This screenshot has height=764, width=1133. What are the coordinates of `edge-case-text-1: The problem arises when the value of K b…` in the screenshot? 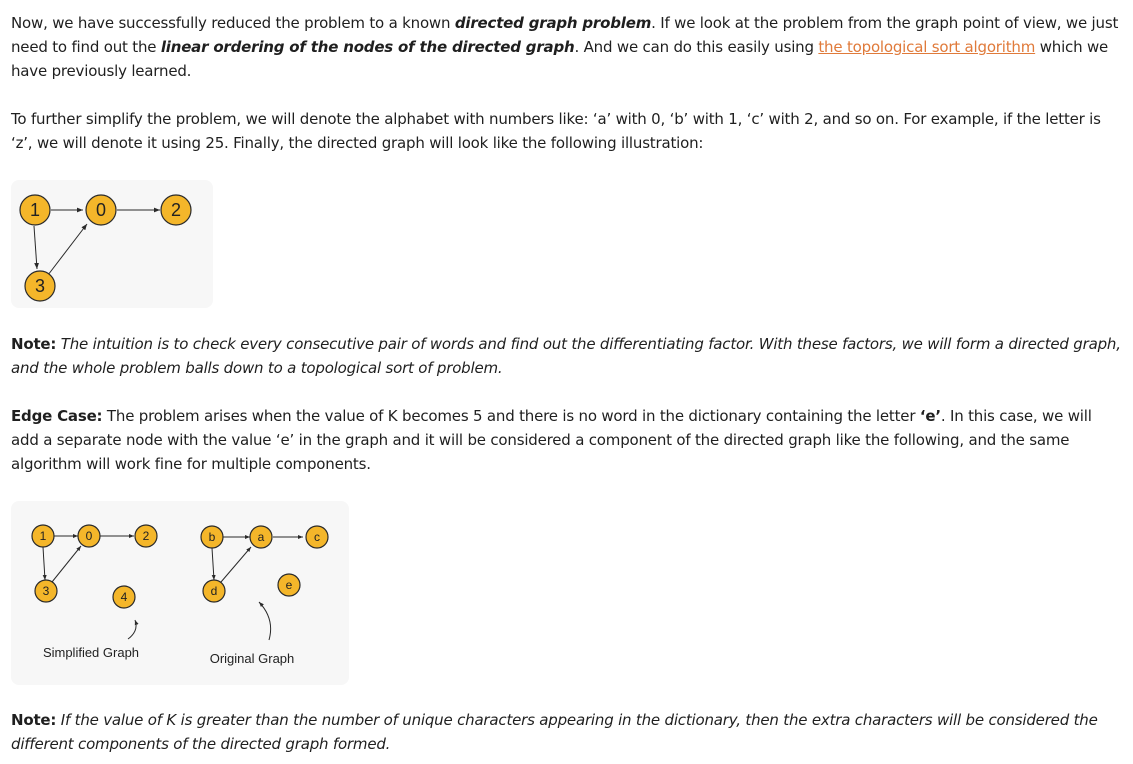 It's located at (511, 416).